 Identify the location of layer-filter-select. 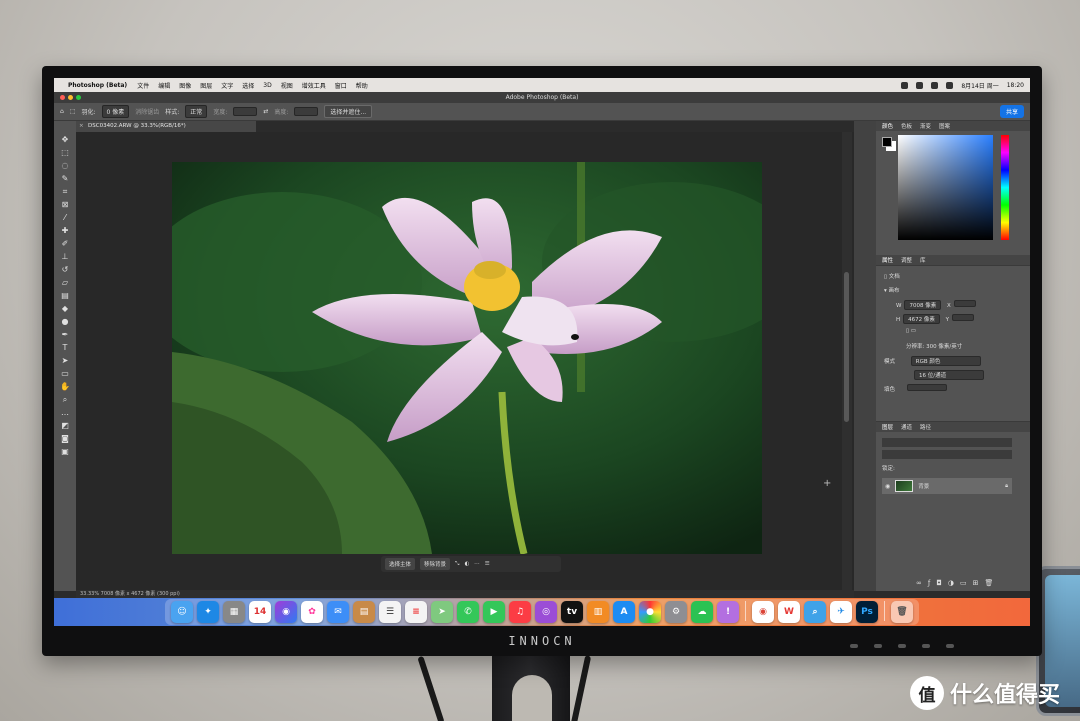
(947, 442).